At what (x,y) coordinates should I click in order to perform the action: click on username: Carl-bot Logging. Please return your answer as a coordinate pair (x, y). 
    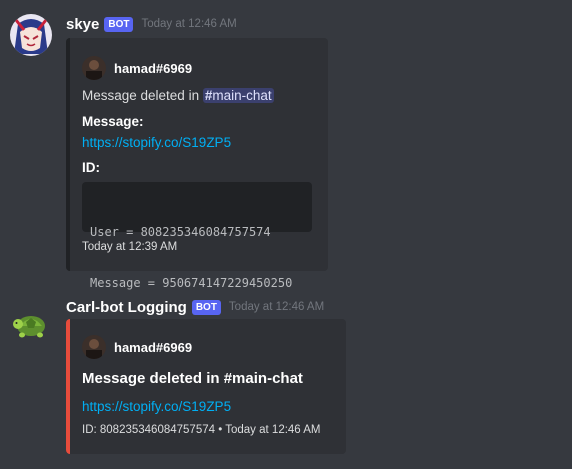
    Looking at the image, I should click on (126, 307).